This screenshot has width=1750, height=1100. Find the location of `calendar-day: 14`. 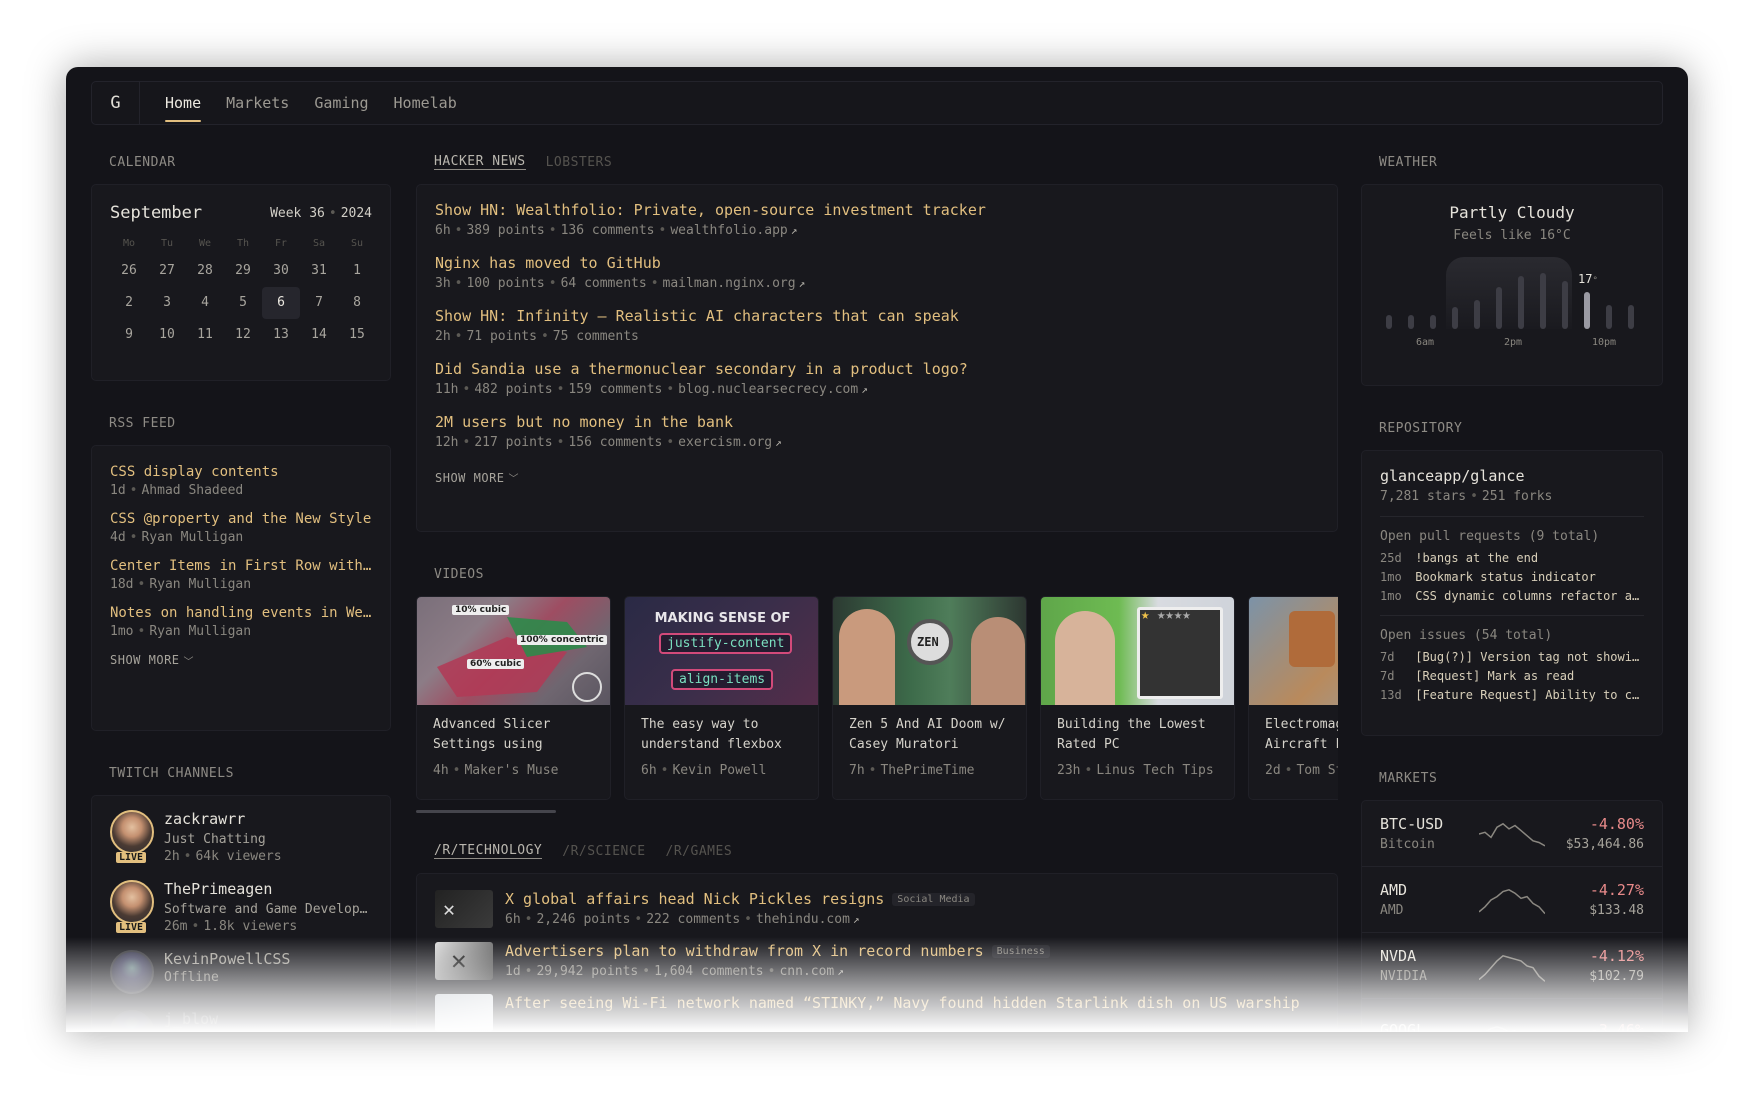

calendar-day: 14 is located at coordinates (319, 335).